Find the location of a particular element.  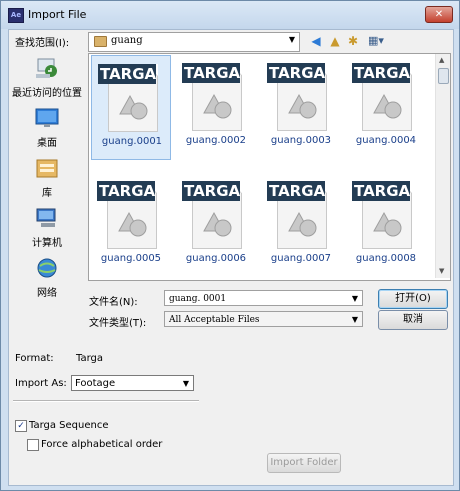

scroll-up-icon: ▲ is located at coordinates (441, 60).